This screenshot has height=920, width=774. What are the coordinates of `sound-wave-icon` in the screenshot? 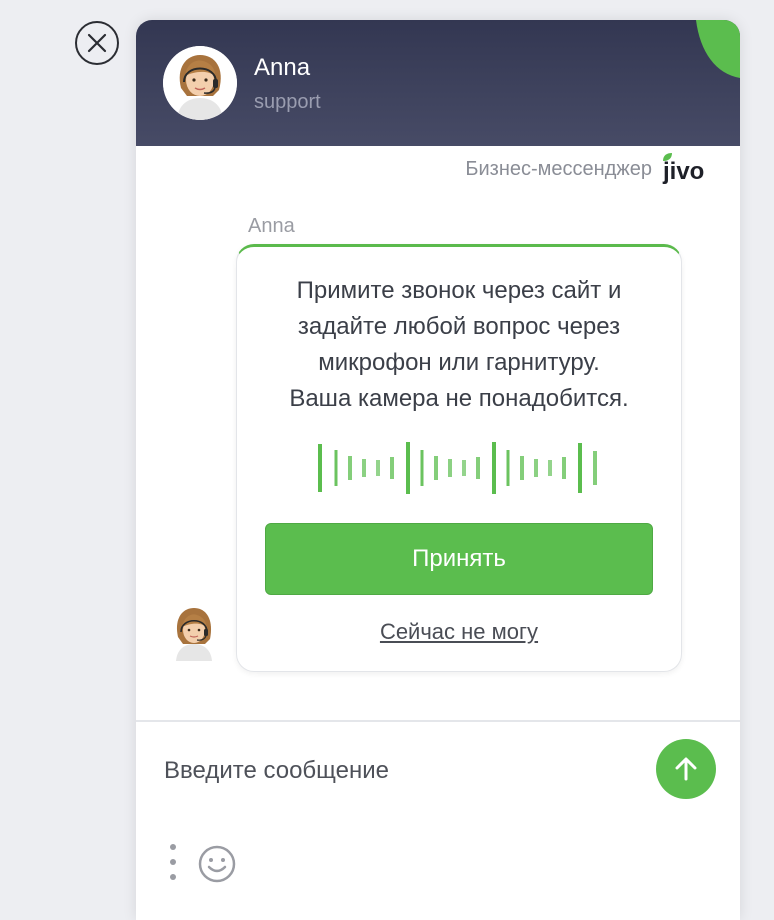 It's located at (457, 468).